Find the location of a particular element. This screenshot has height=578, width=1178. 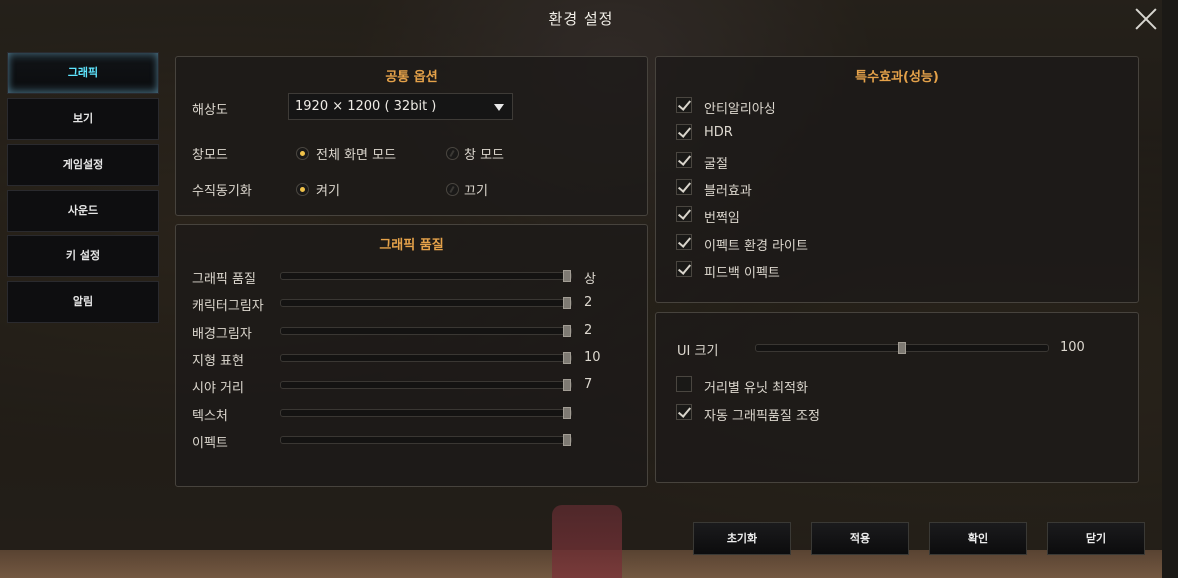

quality-slider-label: 텍스처 is located at coordinates (210, 416).